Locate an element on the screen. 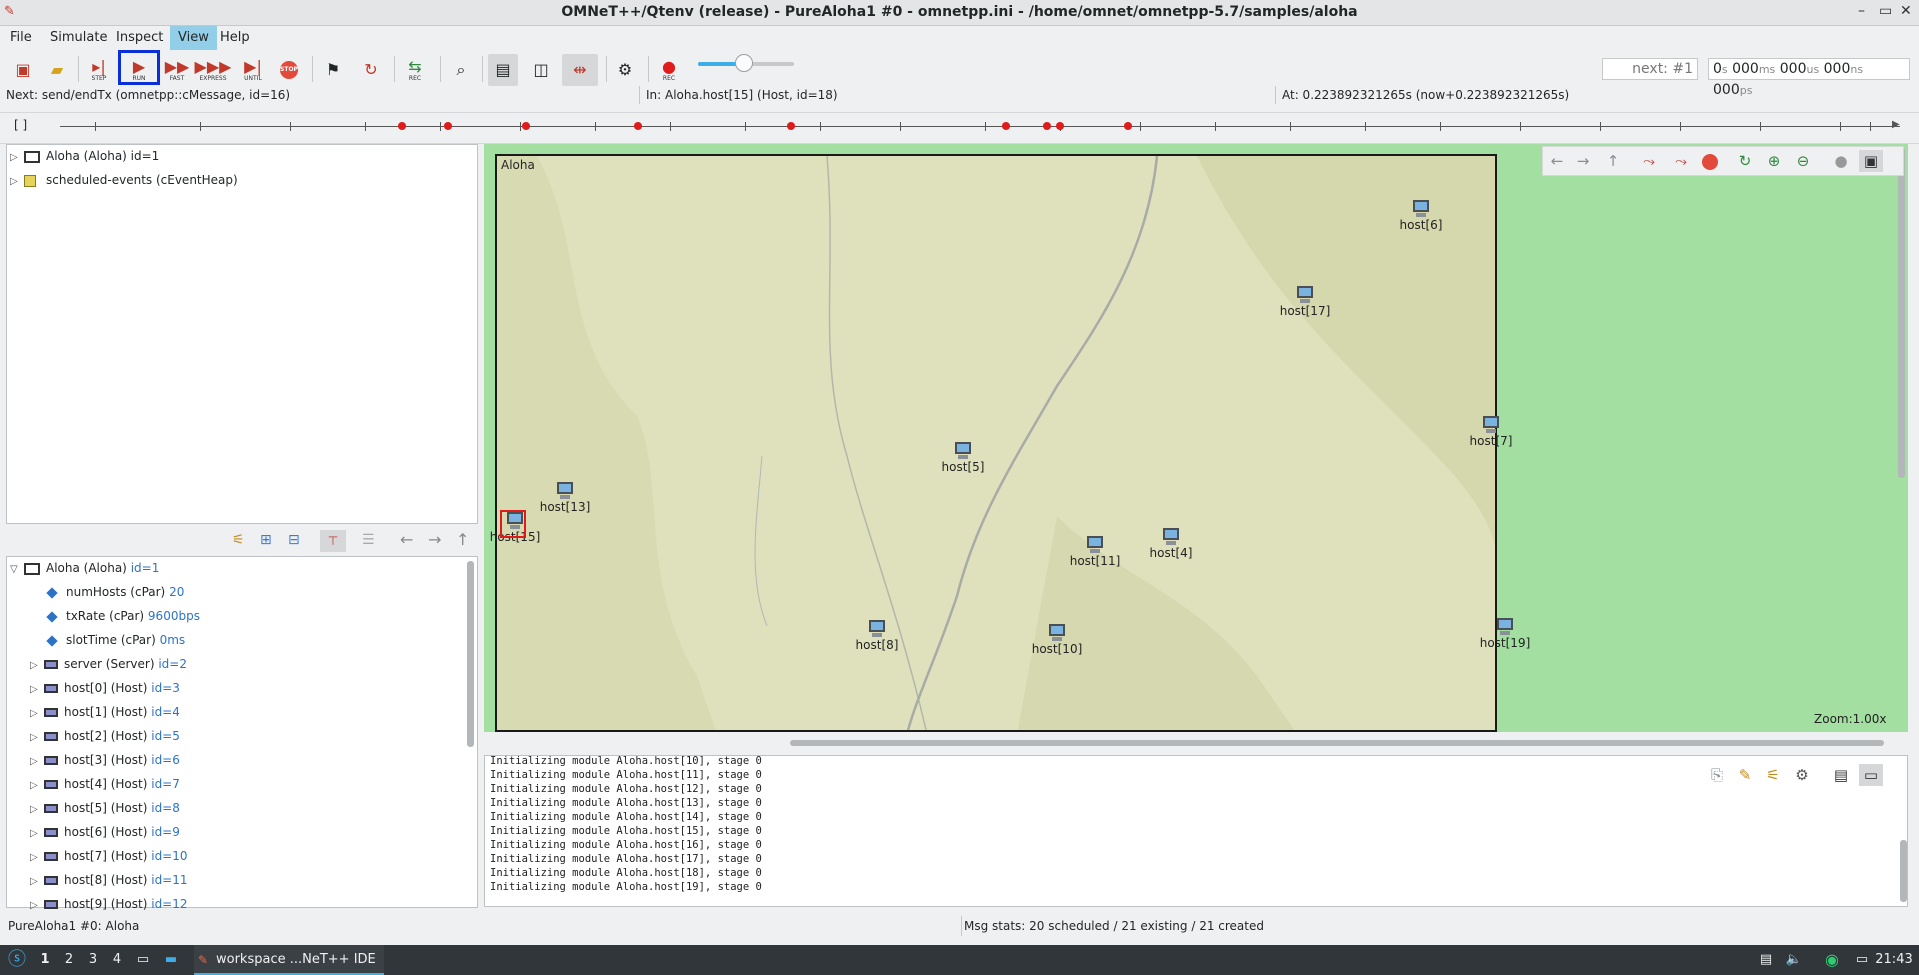 The image size is (1919, 975). submodule-row: ▷ host[6] (Host) id=9 is located at coordinates (105, 832).